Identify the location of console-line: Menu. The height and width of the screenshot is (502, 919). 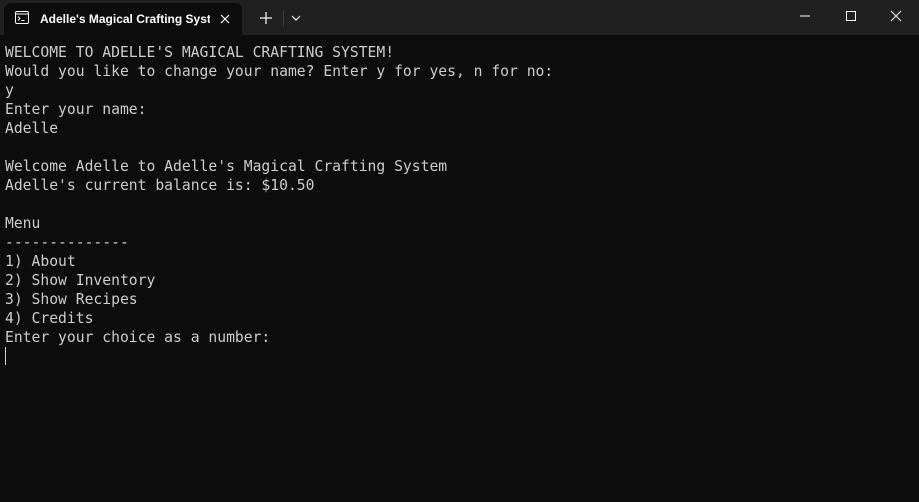
(23, 223).